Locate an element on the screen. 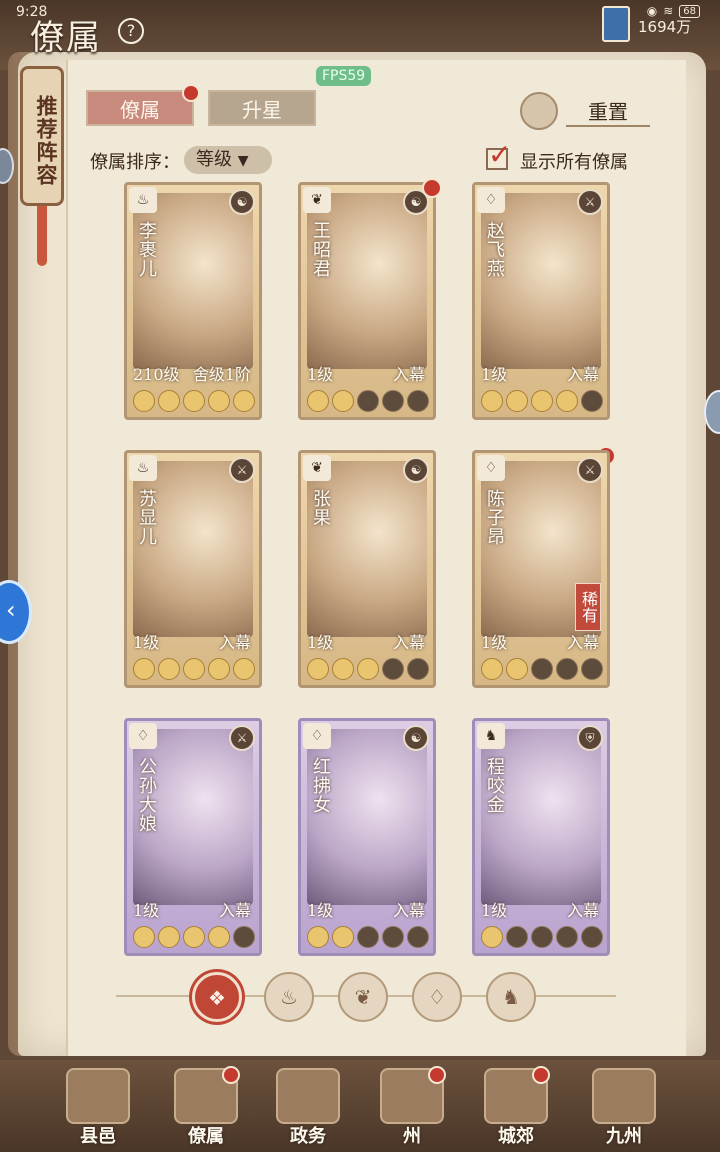  currency-amount: 1694万 is located at coordinates (665, 27).